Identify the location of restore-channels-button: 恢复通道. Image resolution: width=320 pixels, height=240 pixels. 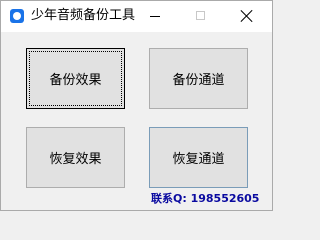
(198, 157).